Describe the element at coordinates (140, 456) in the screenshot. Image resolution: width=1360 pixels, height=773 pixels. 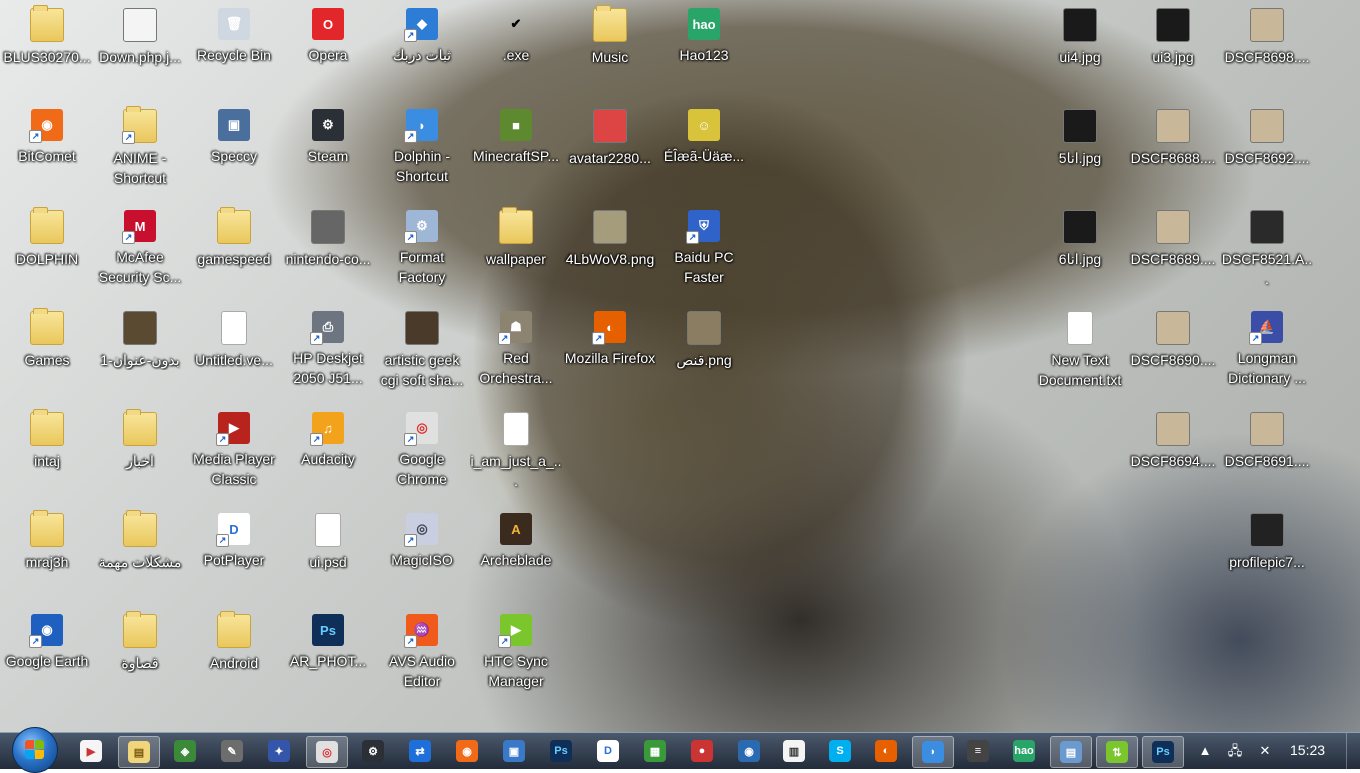
I see `desktop-icon: اخبار` at that location.